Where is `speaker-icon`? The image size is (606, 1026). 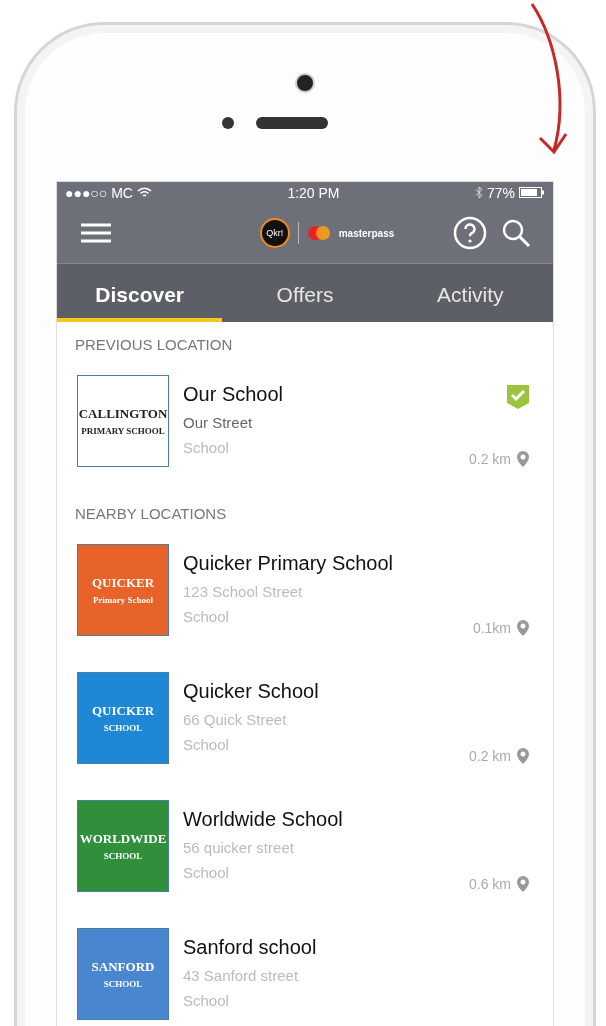 speaker-icon is located at coordinates (292, 123).